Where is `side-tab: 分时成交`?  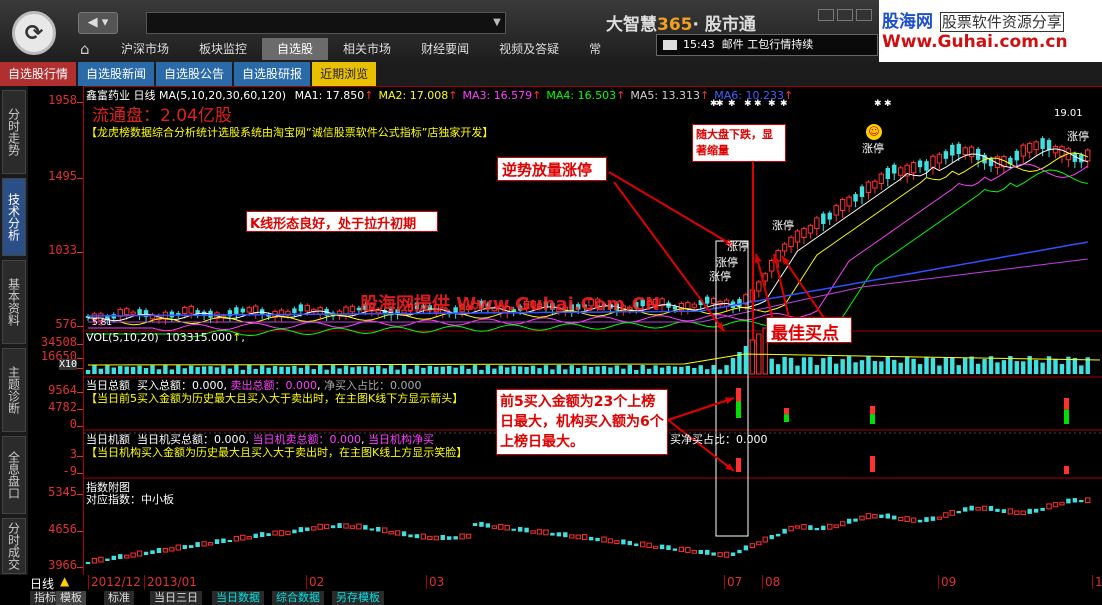
side-tab: 分时成交 is located at coordinates (14, 546).